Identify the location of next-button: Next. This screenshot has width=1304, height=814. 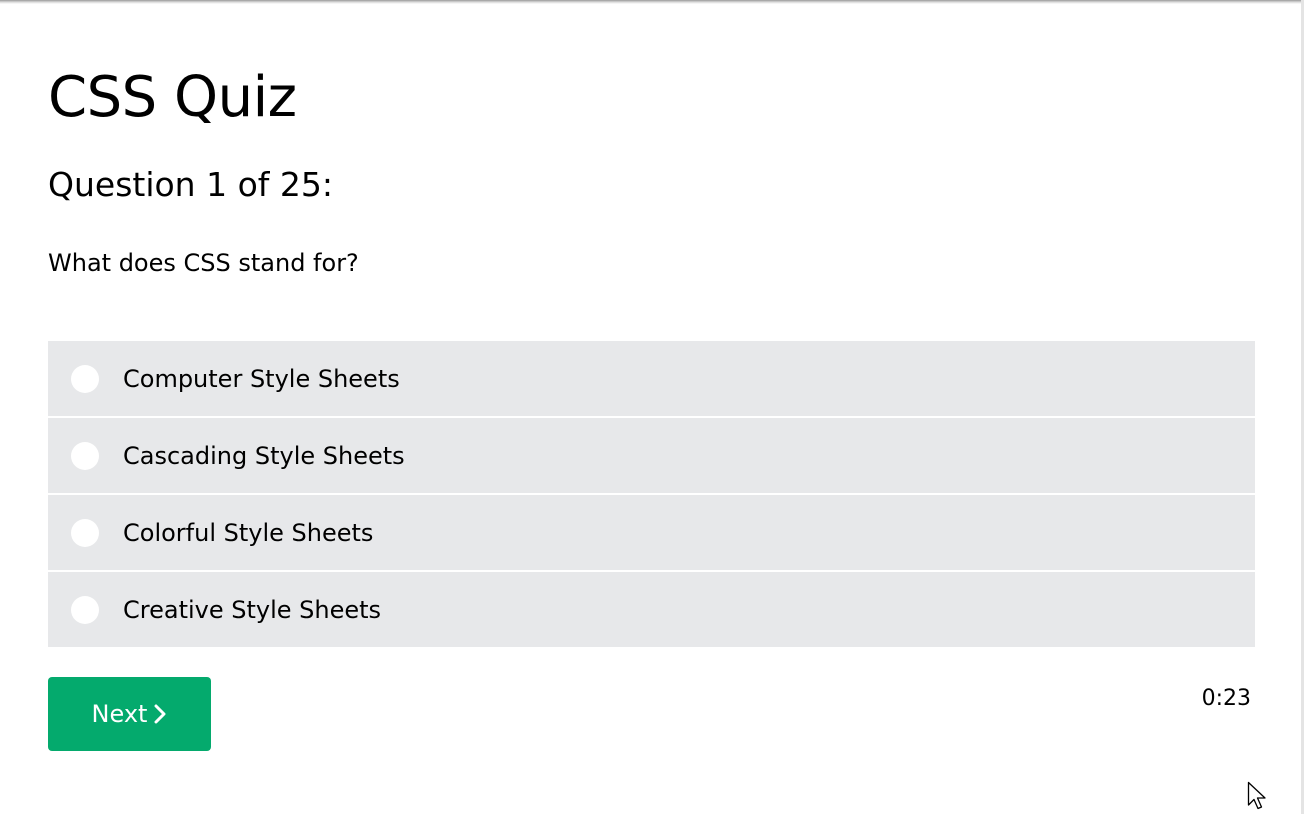
(129, 714).